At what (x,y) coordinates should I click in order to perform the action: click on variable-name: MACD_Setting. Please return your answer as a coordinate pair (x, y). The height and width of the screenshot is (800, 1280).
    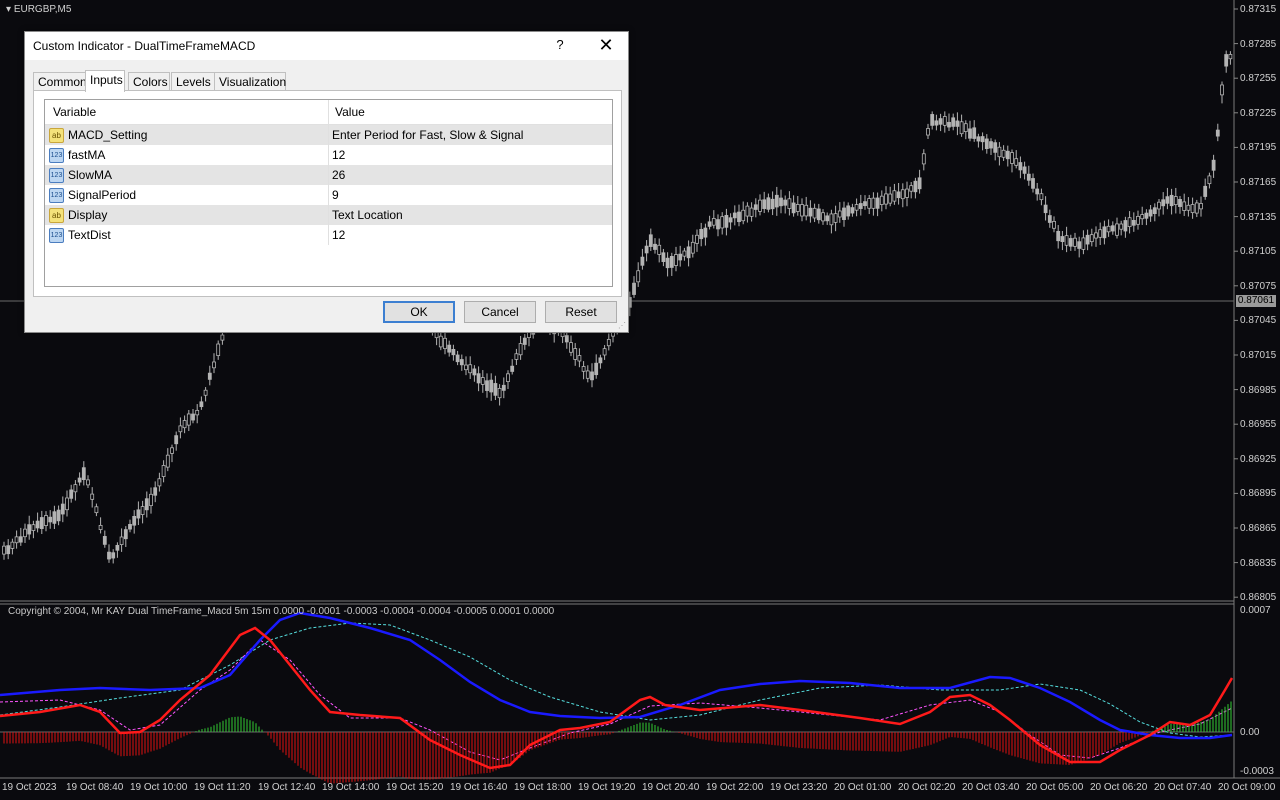
    Looking at the image, I should click on (108, 135).